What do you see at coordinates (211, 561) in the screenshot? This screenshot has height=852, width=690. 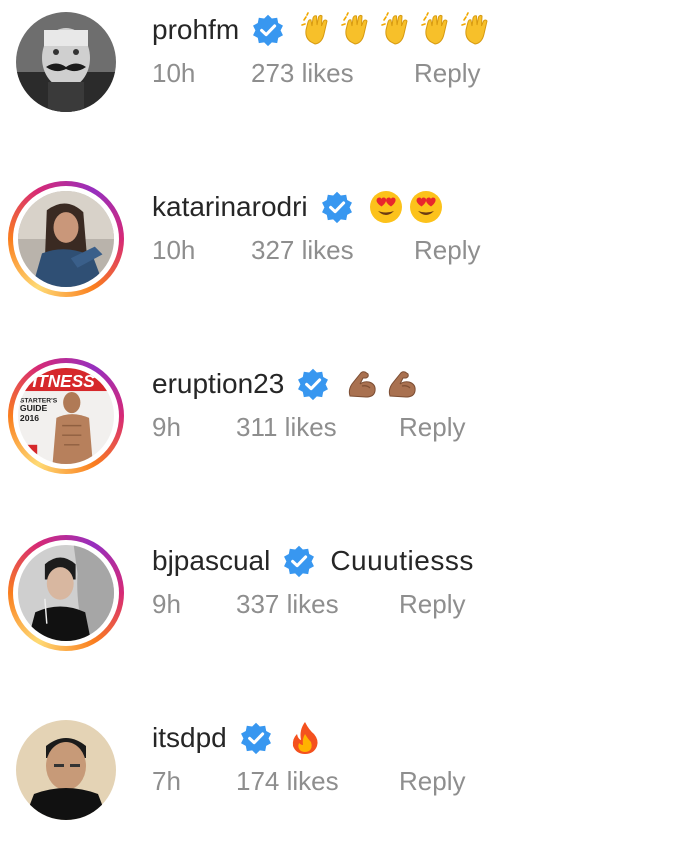 I see `username: bjpascual` at bounding box center [211, 561].